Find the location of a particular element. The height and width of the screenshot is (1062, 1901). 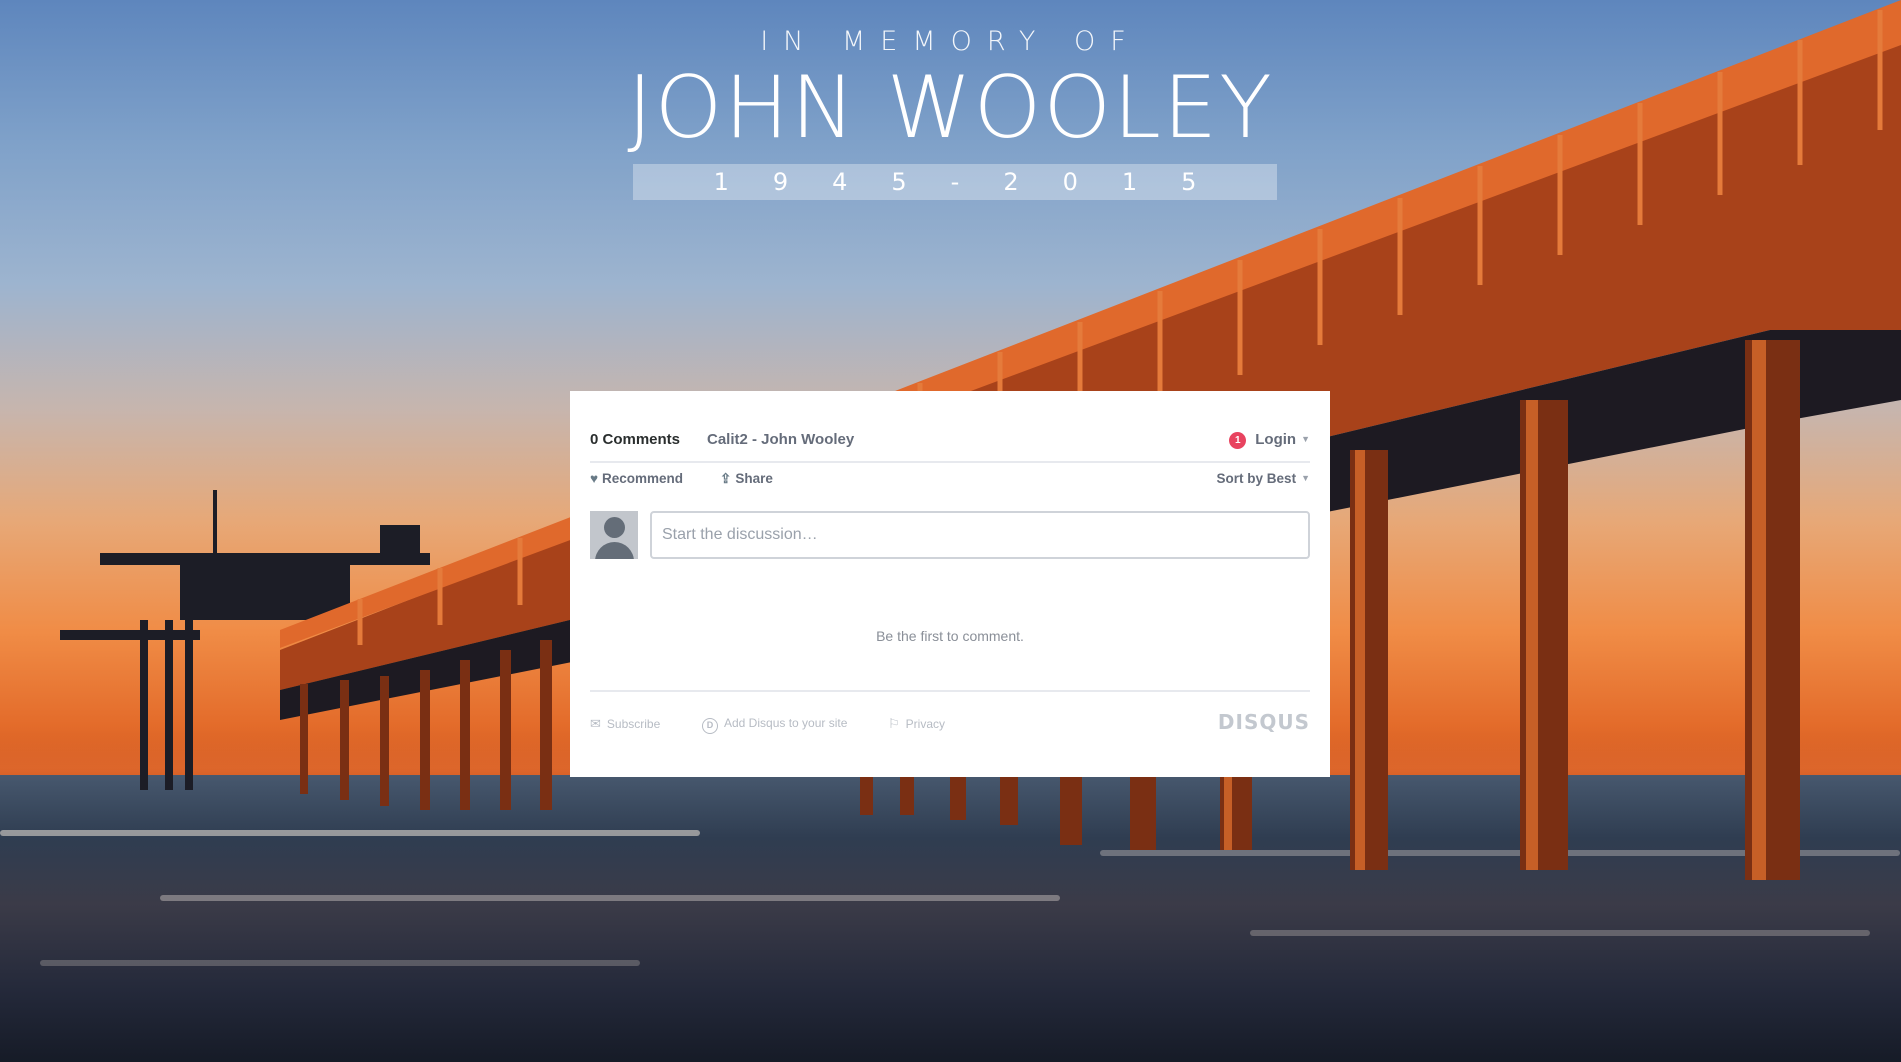

share-button: ⇪ Share is located at coordinates (746, 479).